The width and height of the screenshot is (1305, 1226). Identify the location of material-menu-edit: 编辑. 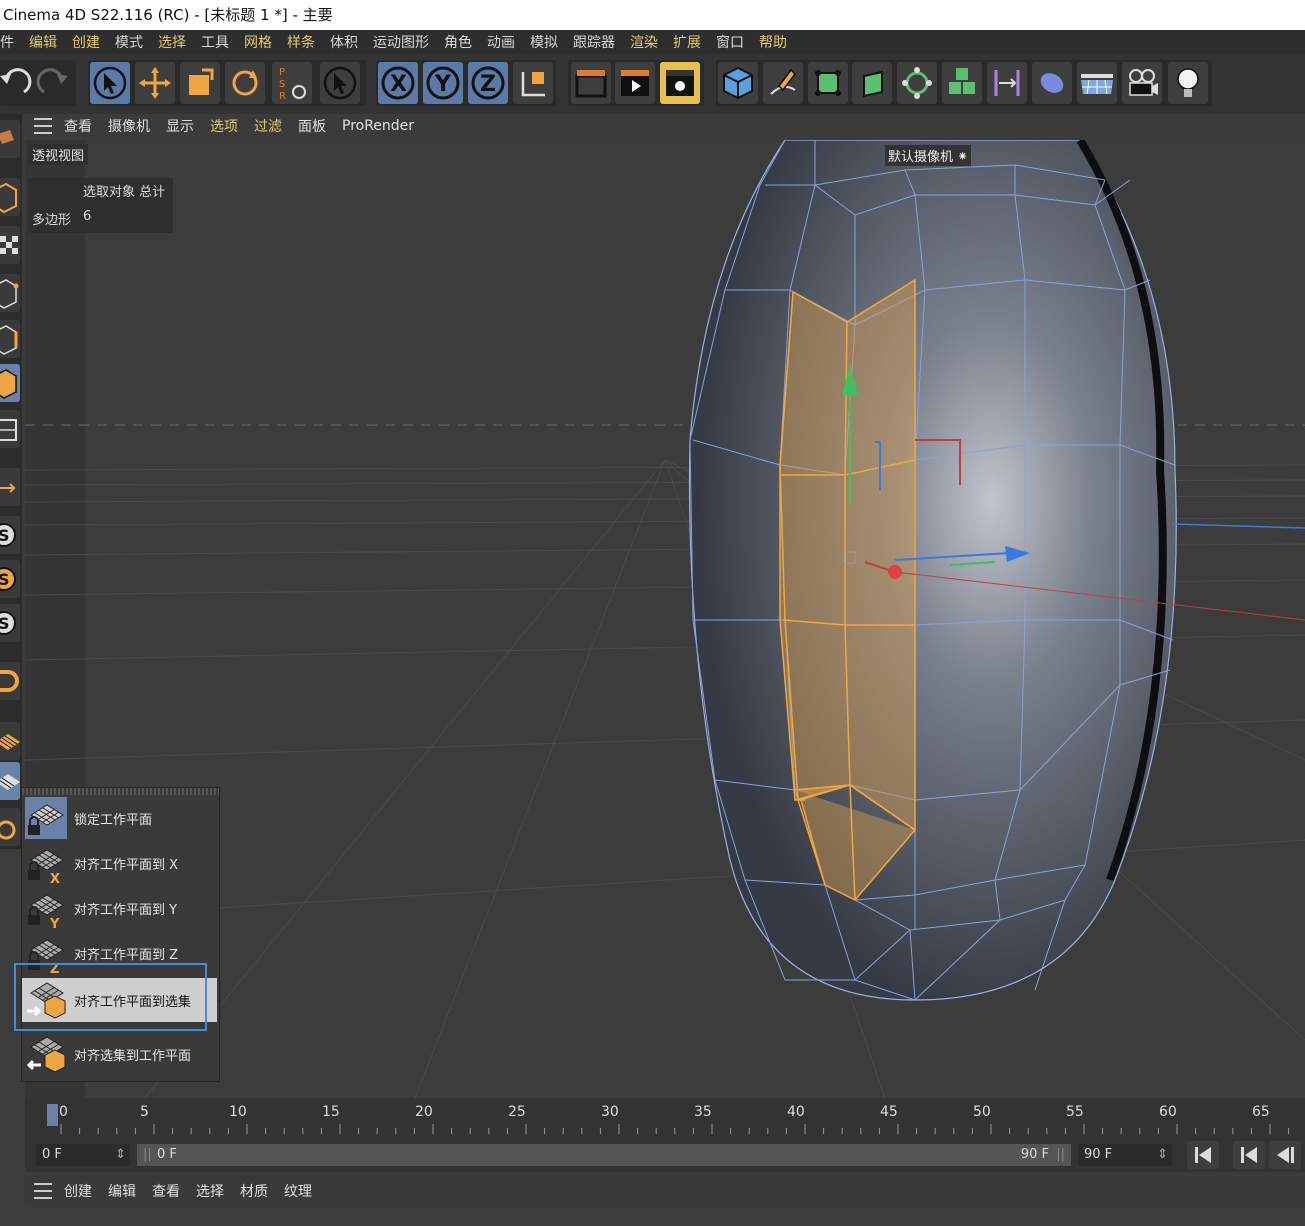
(122, 1191).